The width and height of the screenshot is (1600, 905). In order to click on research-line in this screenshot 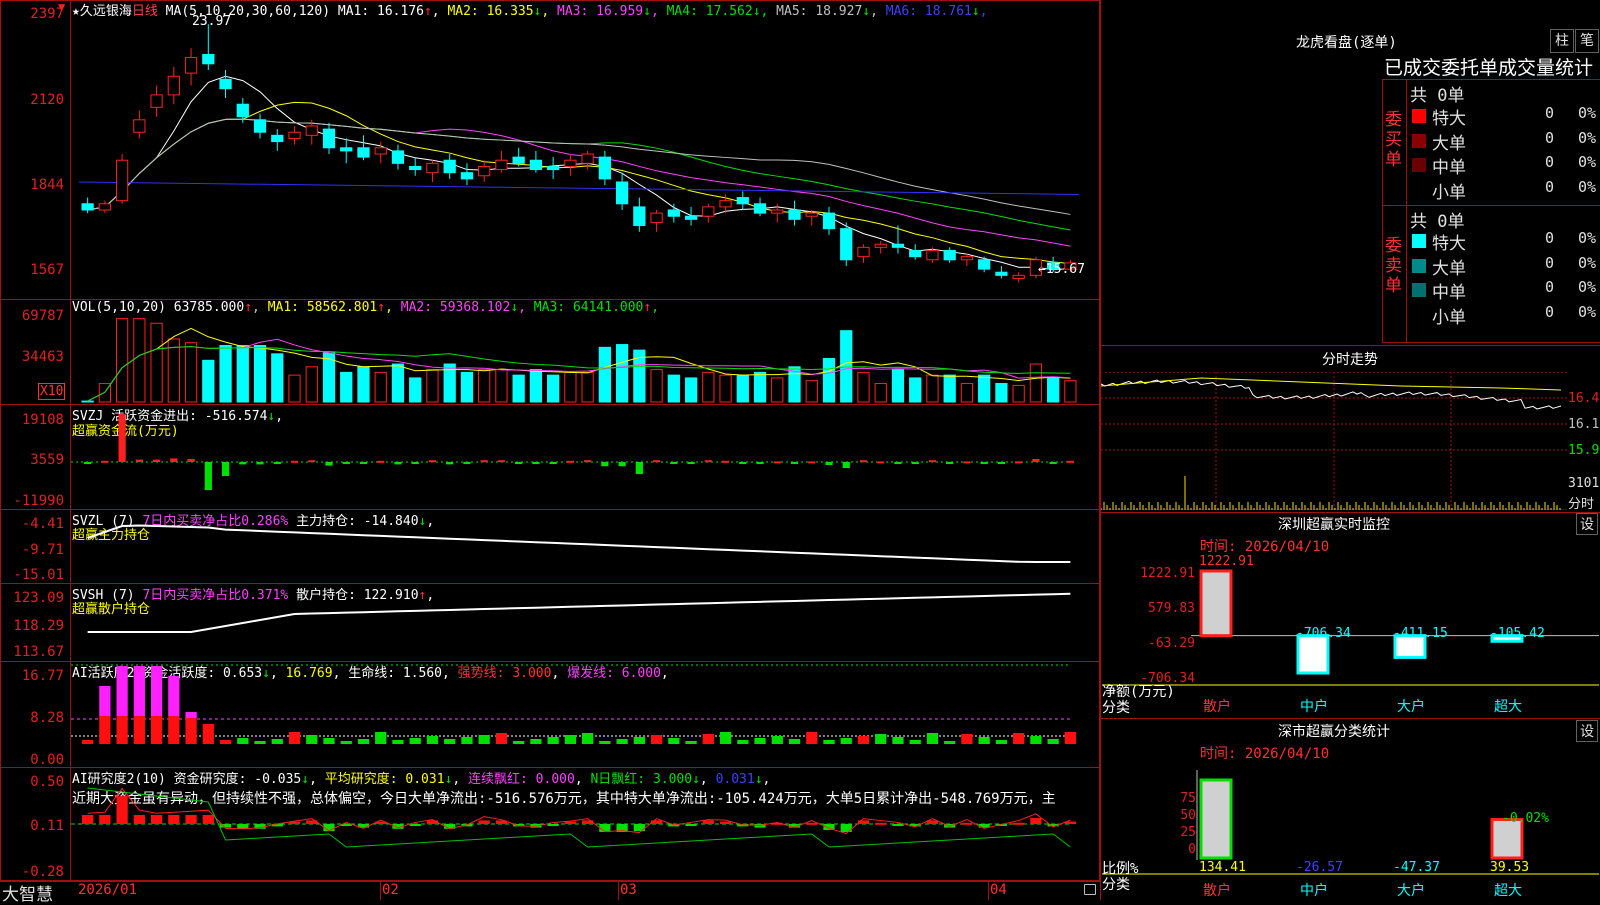, I will do `click(579, 811)`.